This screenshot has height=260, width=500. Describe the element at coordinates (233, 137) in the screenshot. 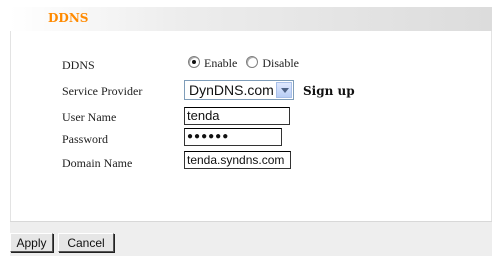

I see `password-input: ●●●●●●` at that location.